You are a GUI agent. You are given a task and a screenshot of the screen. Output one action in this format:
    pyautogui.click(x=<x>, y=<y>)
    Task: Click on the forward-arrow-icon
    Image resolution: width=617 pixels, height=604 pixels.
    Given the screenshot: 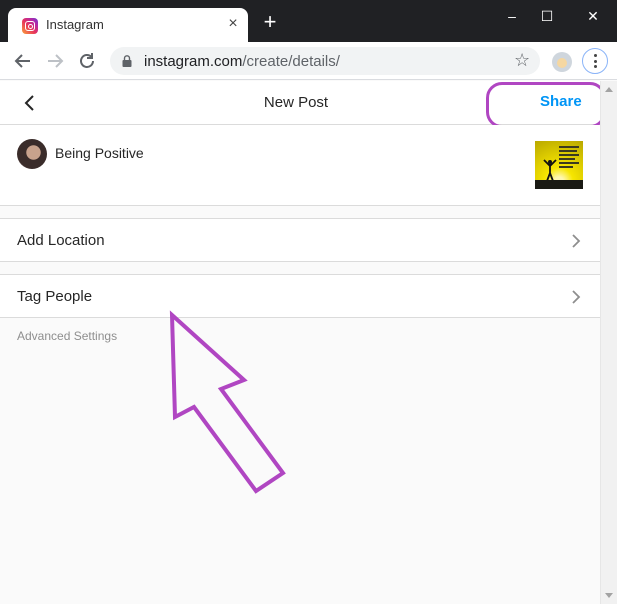 What is the action you would take?
    pyautogui.click(x=55, y=61)
    